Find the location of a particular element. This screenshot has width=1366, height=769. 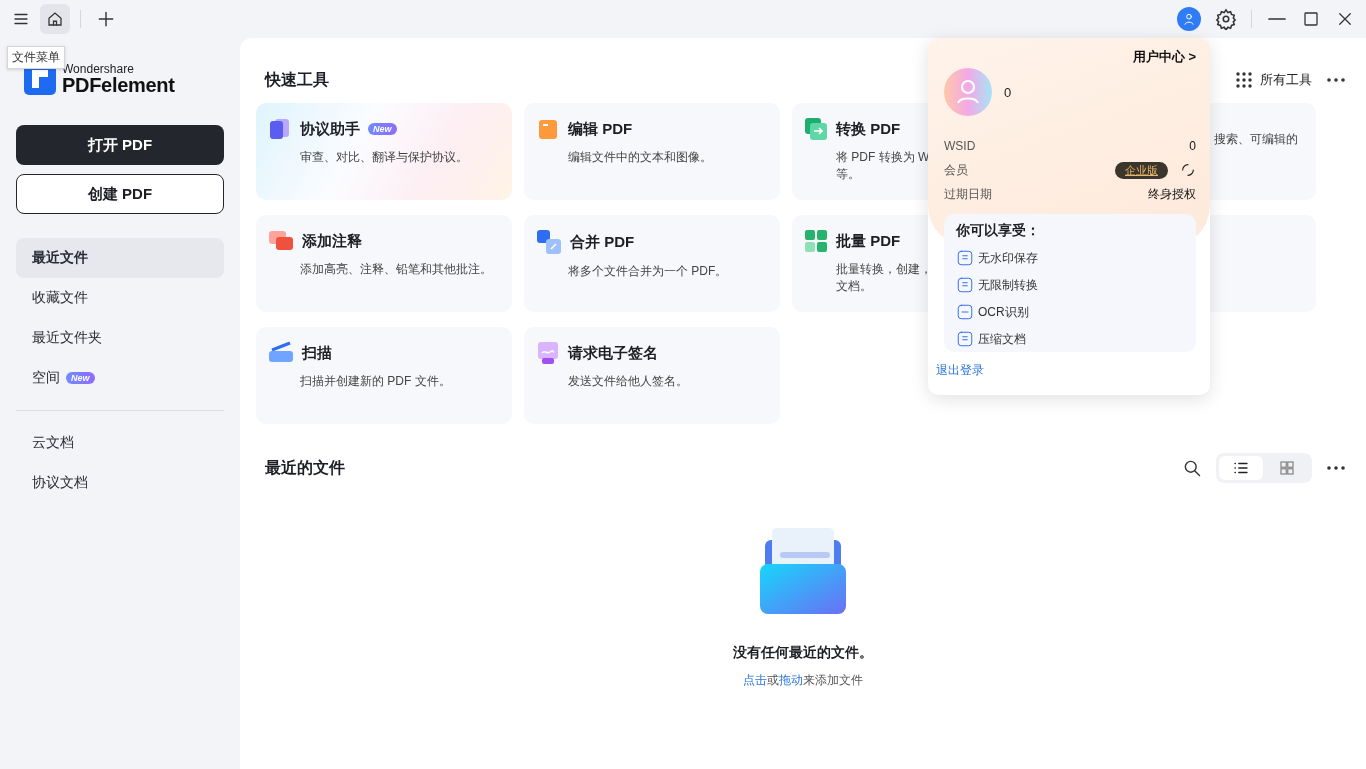

empty-hint: 点击或拖动来添加文件 is located at coordinates (803, 680).